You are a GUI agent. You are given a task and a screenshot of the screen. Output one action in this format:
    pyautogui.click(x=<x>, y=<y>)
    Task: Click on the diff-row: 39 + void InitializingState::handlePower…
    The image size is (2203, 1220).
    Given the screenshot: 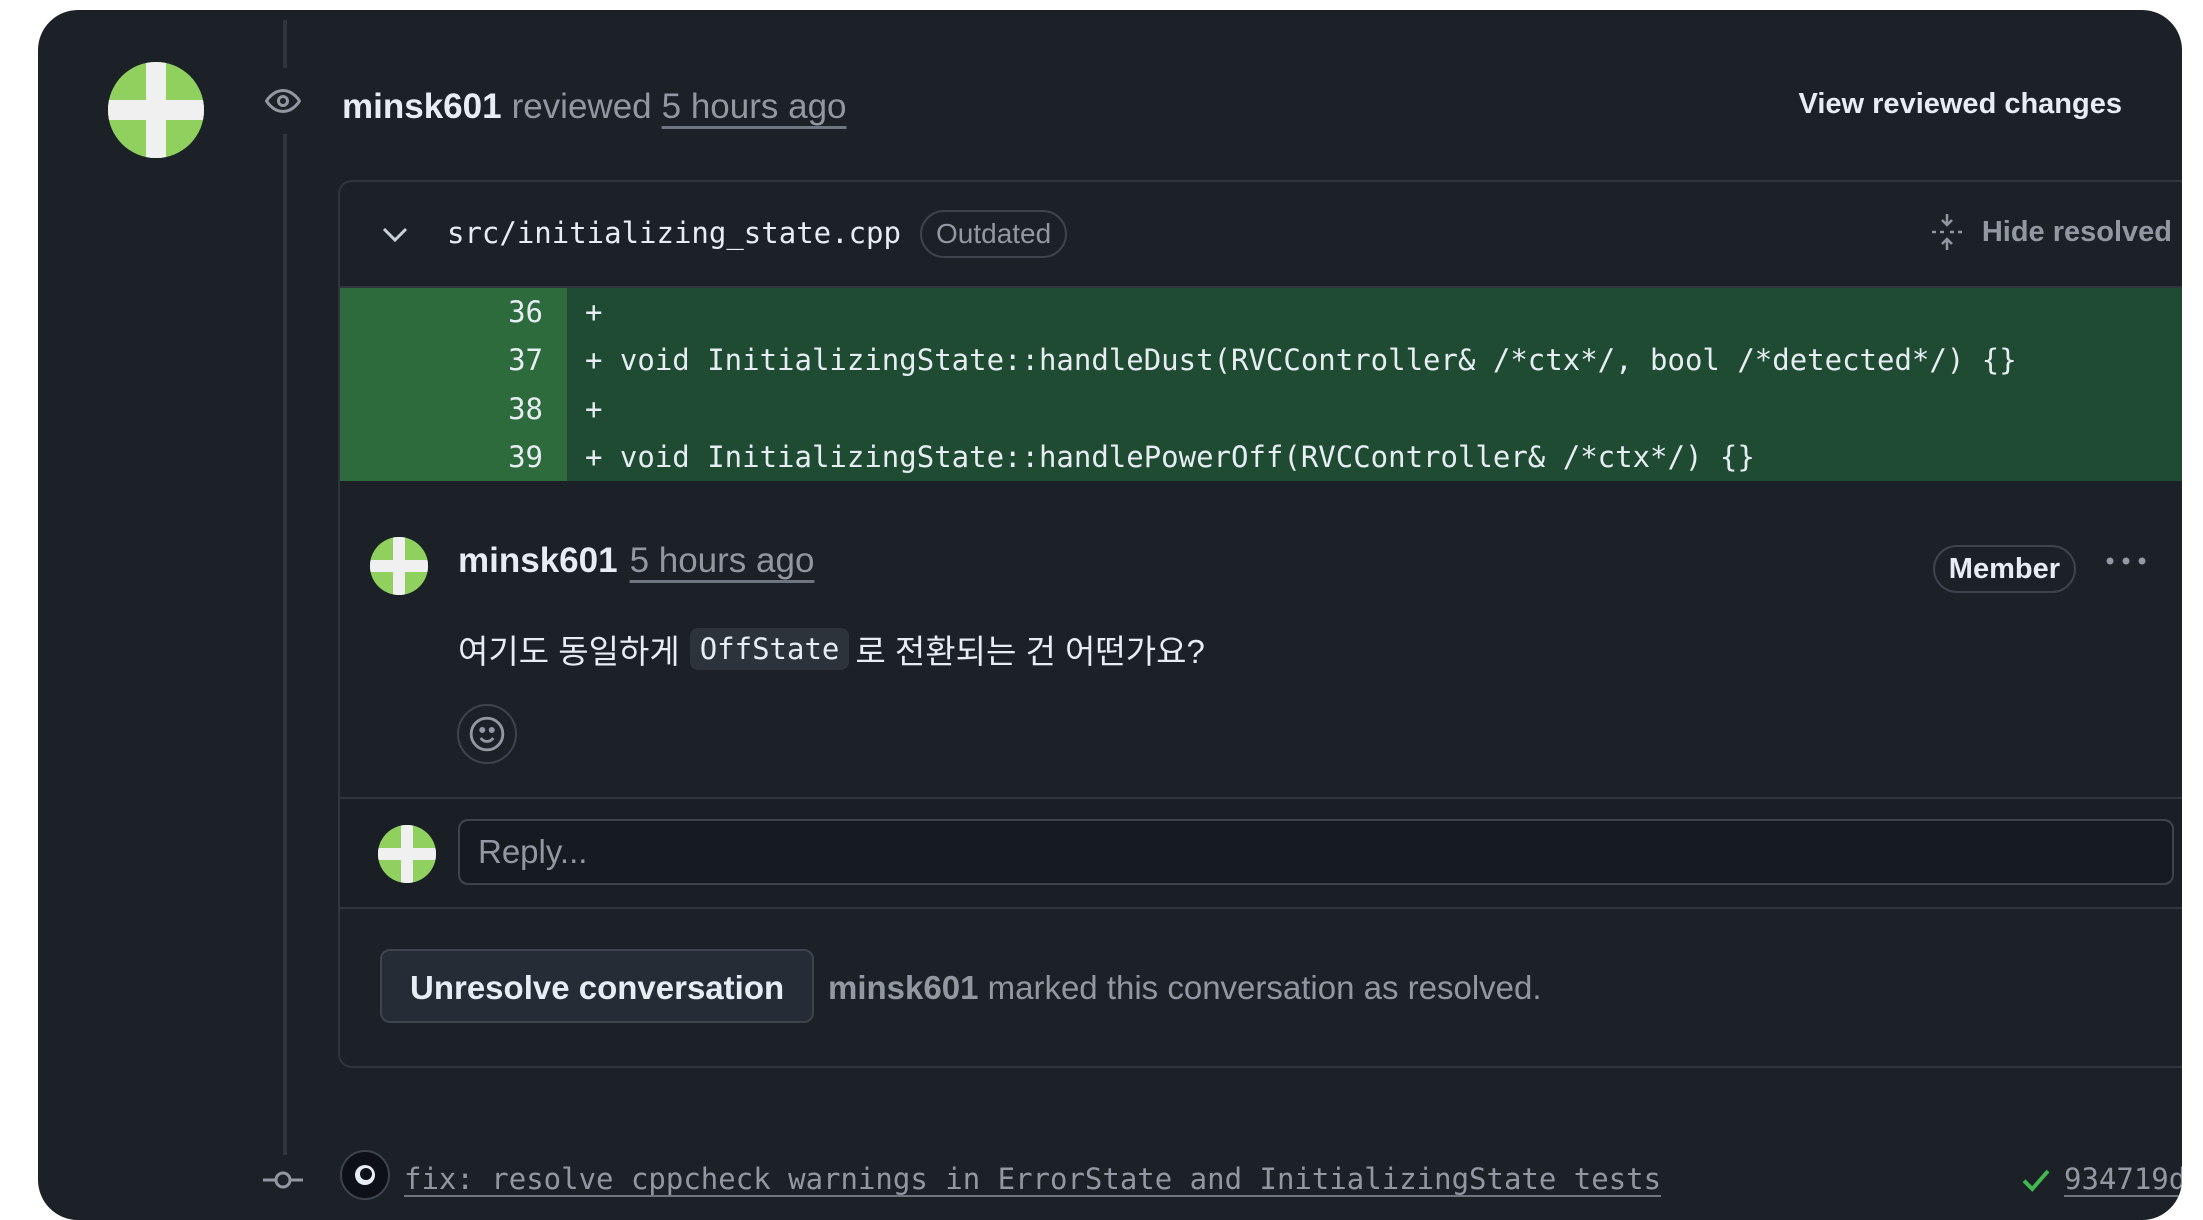 What is the action you would take?
    pyautogui.click(x=1261, y=456)
    